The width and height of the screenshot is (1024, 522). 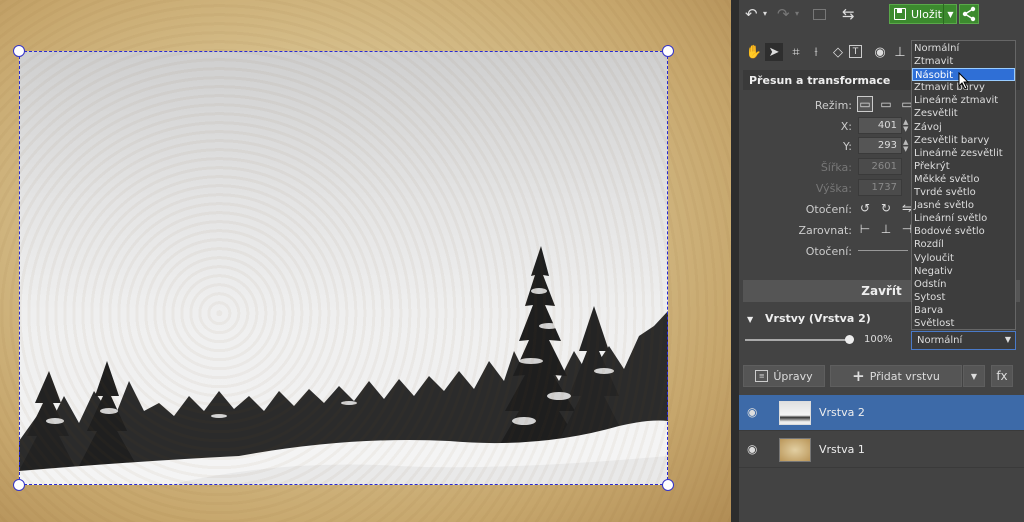 What do you see at coordinates (881, 413) in the screenshot?
I see `layer-row-vrstva-2: ◉ Vrstva 2` at bounding box center [881, 413].